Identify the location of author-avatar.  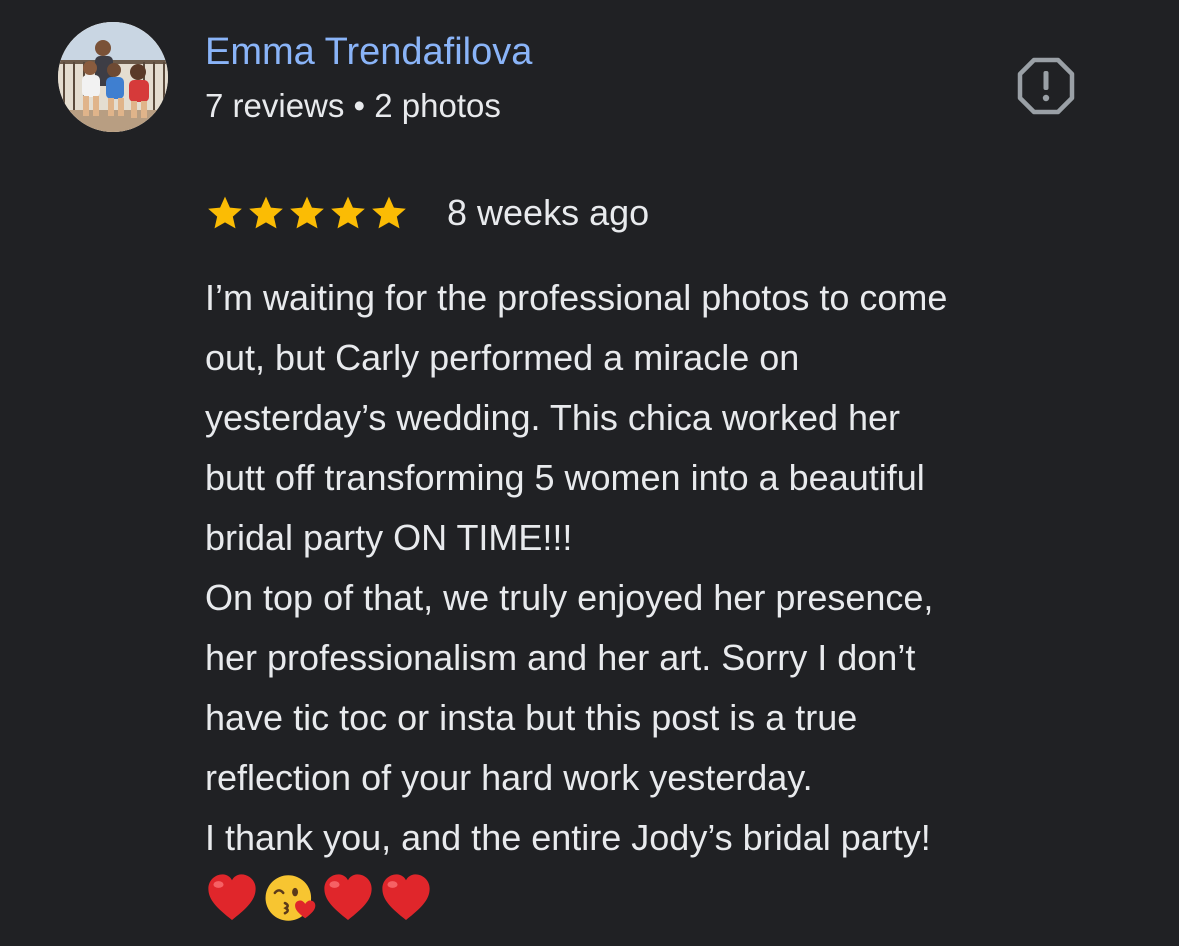
(113, 77).